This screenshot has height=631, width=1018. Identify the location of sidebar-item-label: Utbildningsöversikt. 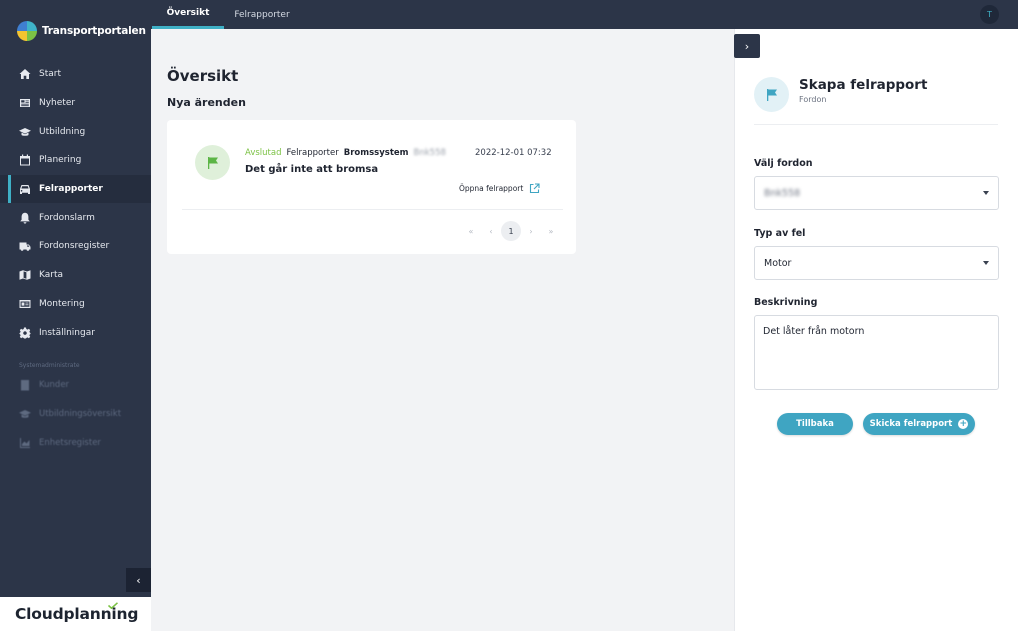
(80, 414).